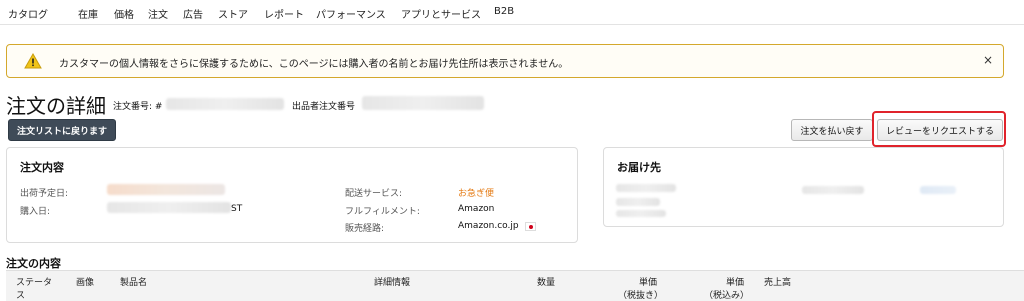  Describe the element at coordinates (134, 283) in the screenshot. I see `col-product: 製品名` at that location.